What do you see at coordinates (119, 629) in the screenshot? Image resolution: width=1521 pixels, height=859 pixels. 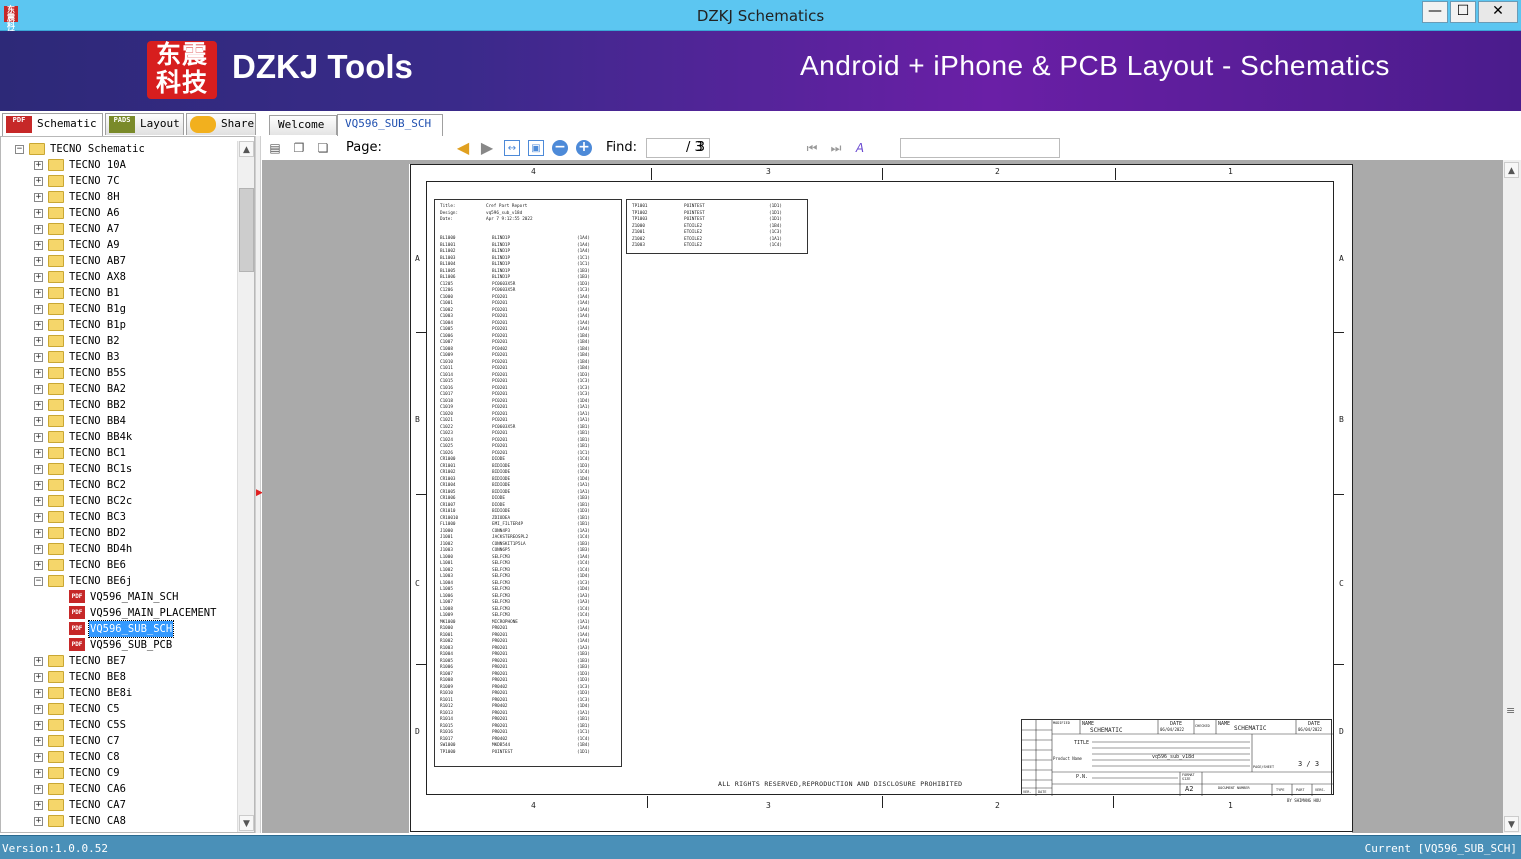 I see `tree-file-item: PDF VQ596_SUB_SCH` at bounding box center [119, 629].